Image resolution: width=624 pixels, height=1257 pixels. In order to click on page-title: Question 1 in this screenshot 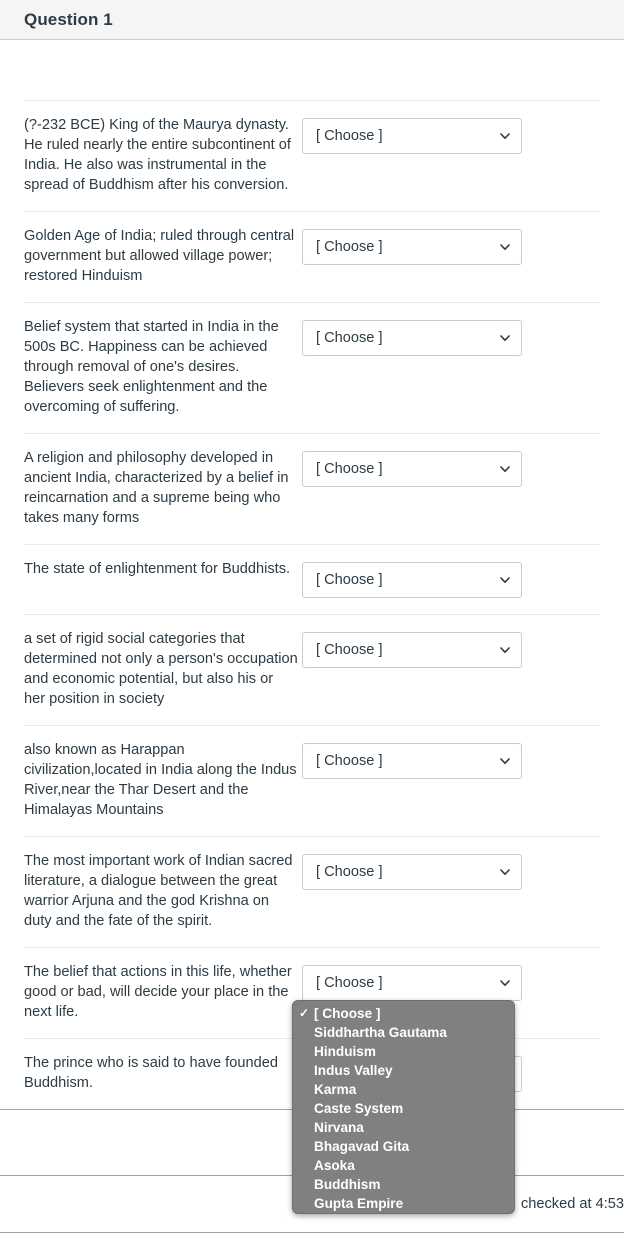, I will do `click(68, 19)`.